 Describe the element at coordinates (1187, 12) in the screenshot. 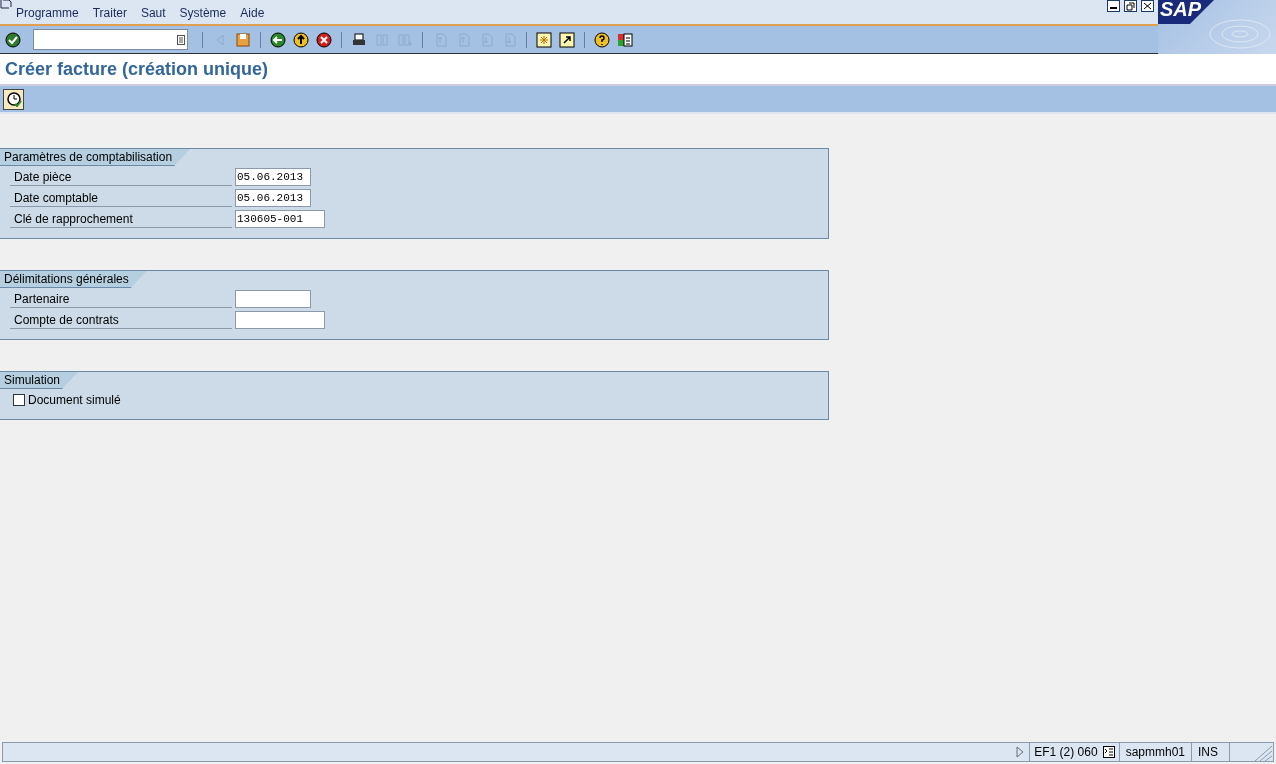

I see `logo-badge: SAP` at that location.